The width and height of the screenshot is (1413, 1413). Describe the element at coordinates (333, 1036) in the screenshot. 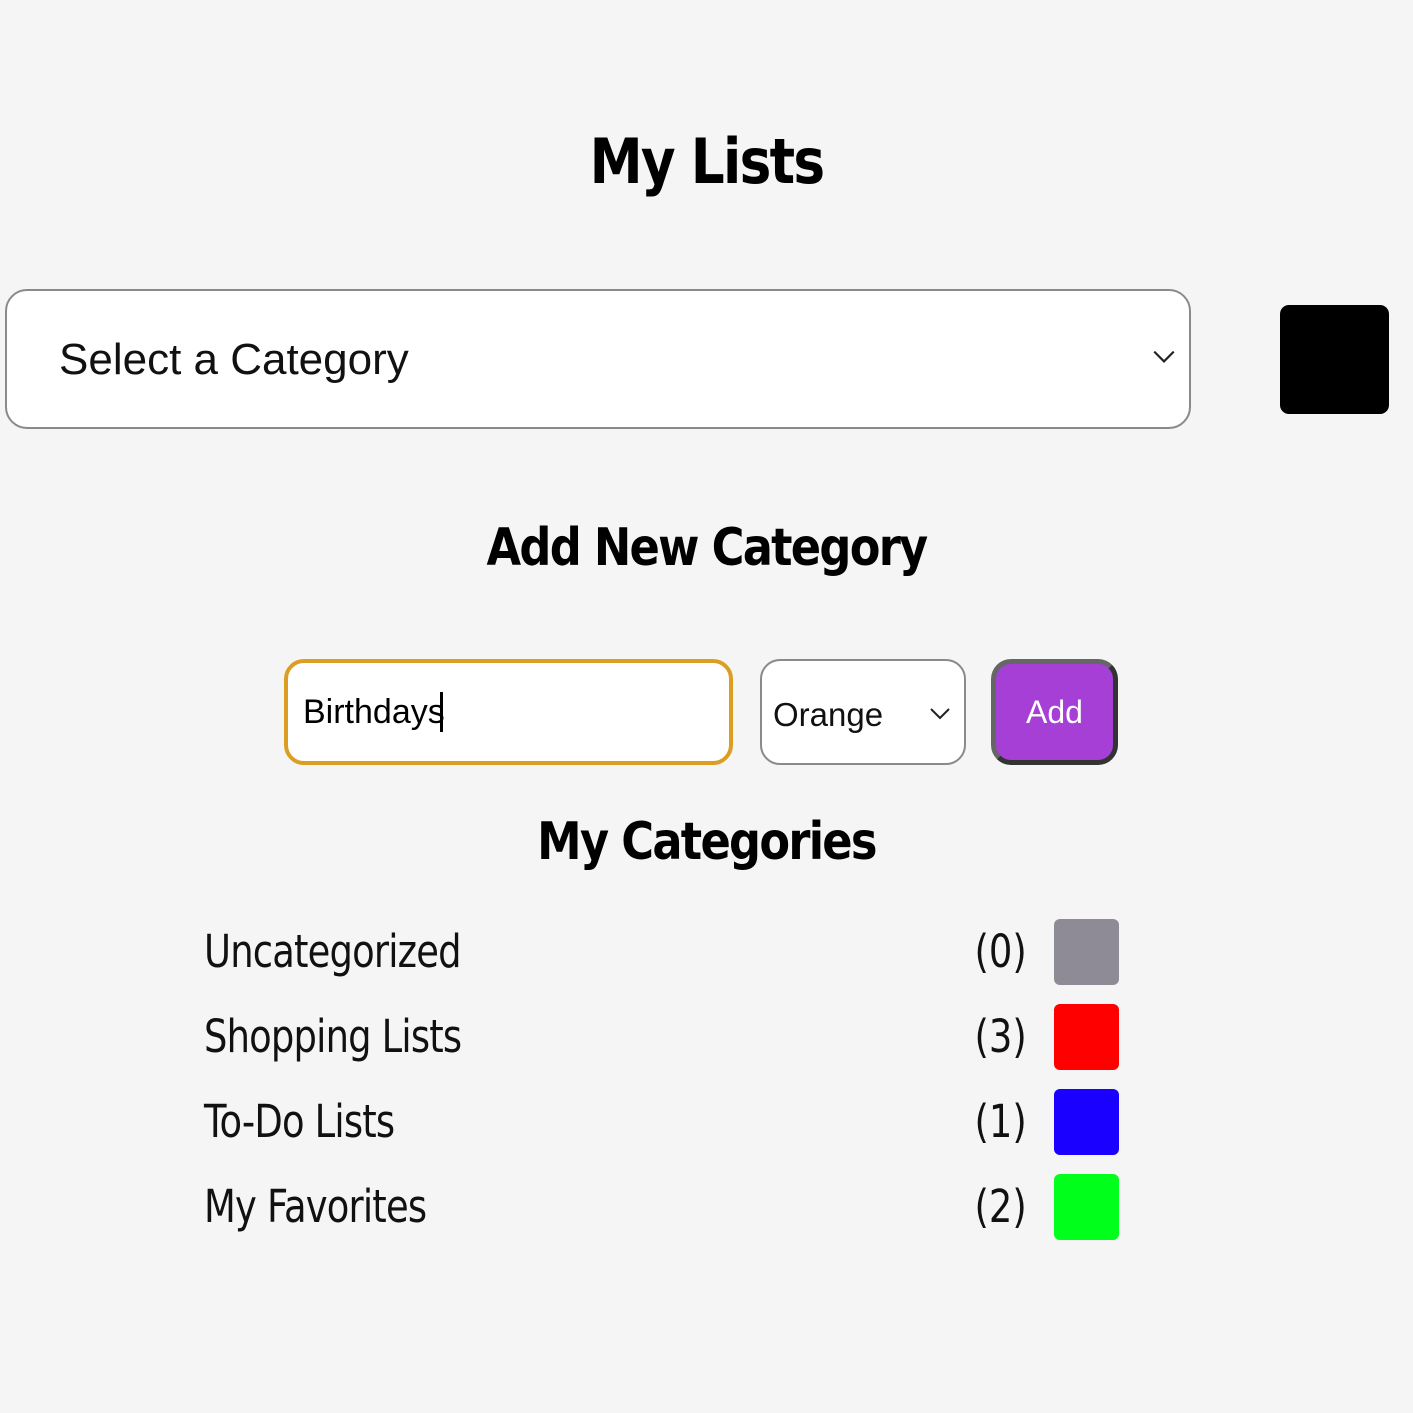

I see `category-name: Shopping Lists` at that location.